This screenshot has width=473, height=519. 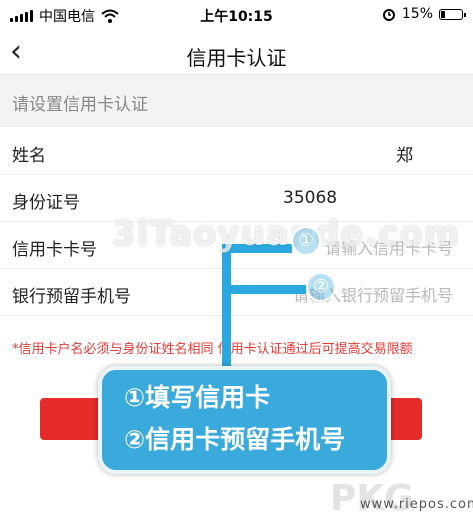 What do you see at coordinates (197, 397) in the screenshot?
I see `overlay-line-1: ①填写信用卡` at bounding box center [197, 397].